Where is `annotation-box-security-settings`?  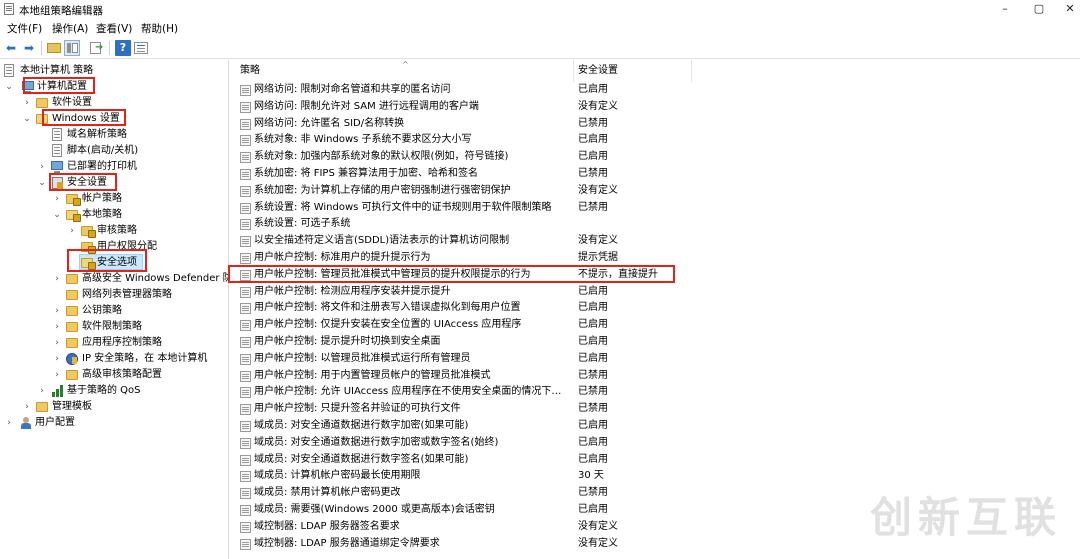 annotation-box-security-settings is located at coordinates (83, 182).